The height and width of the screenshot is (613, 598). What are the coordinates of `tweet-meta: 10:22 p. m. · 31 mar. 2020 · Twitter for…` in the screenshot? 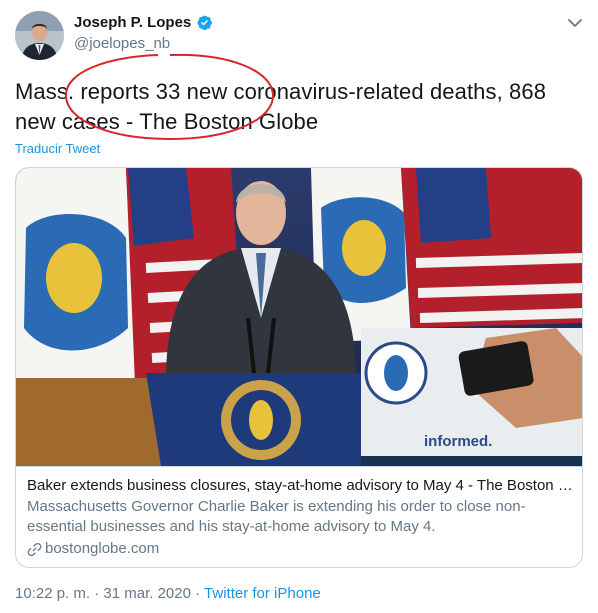 It's located at (168, 593).